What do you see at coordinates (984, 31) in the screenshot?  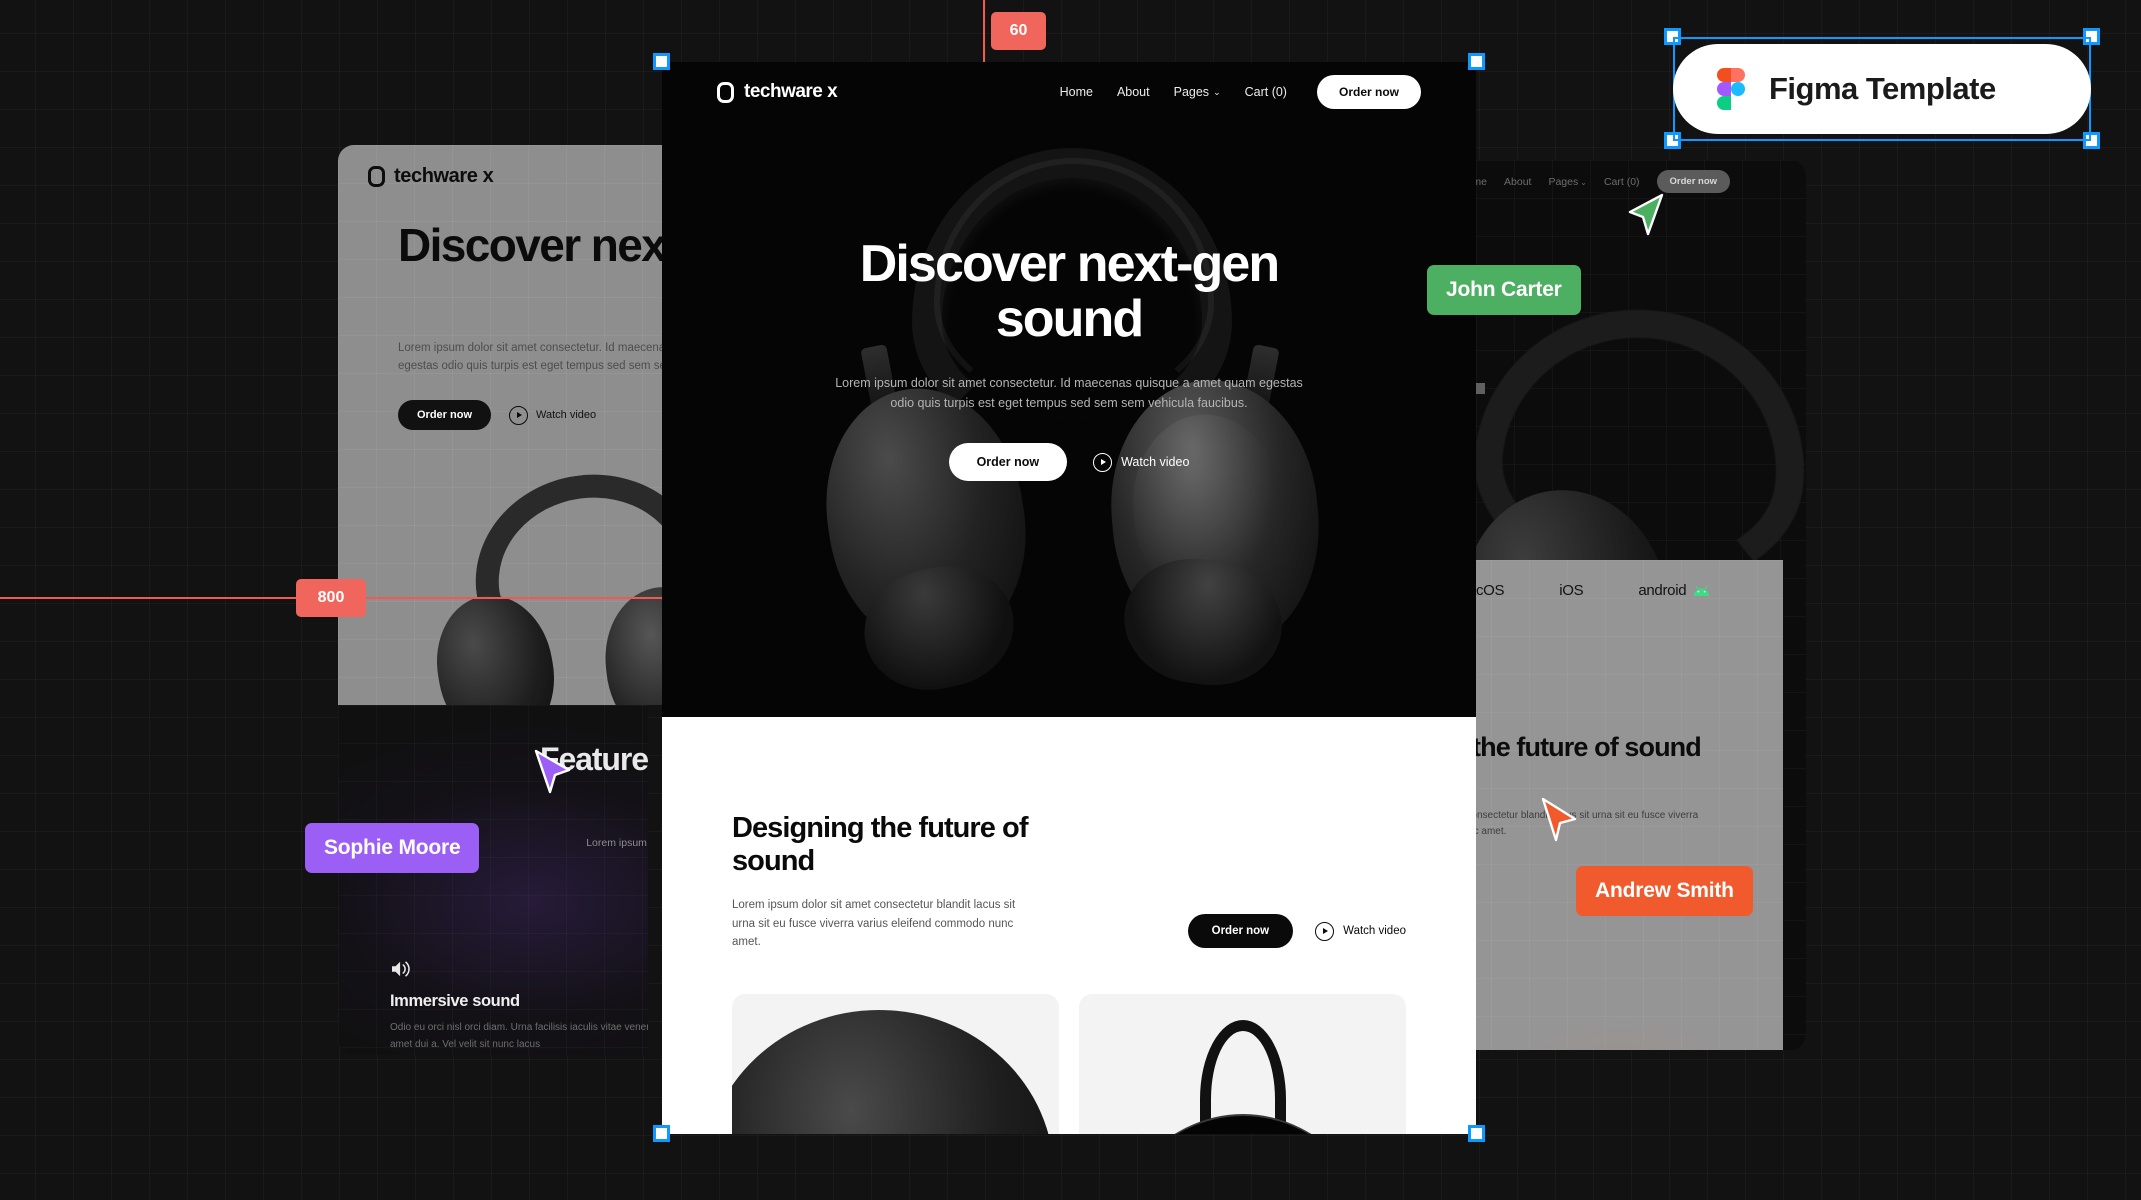 I see `vertical-measure-line` at bounding box center [984, 31].